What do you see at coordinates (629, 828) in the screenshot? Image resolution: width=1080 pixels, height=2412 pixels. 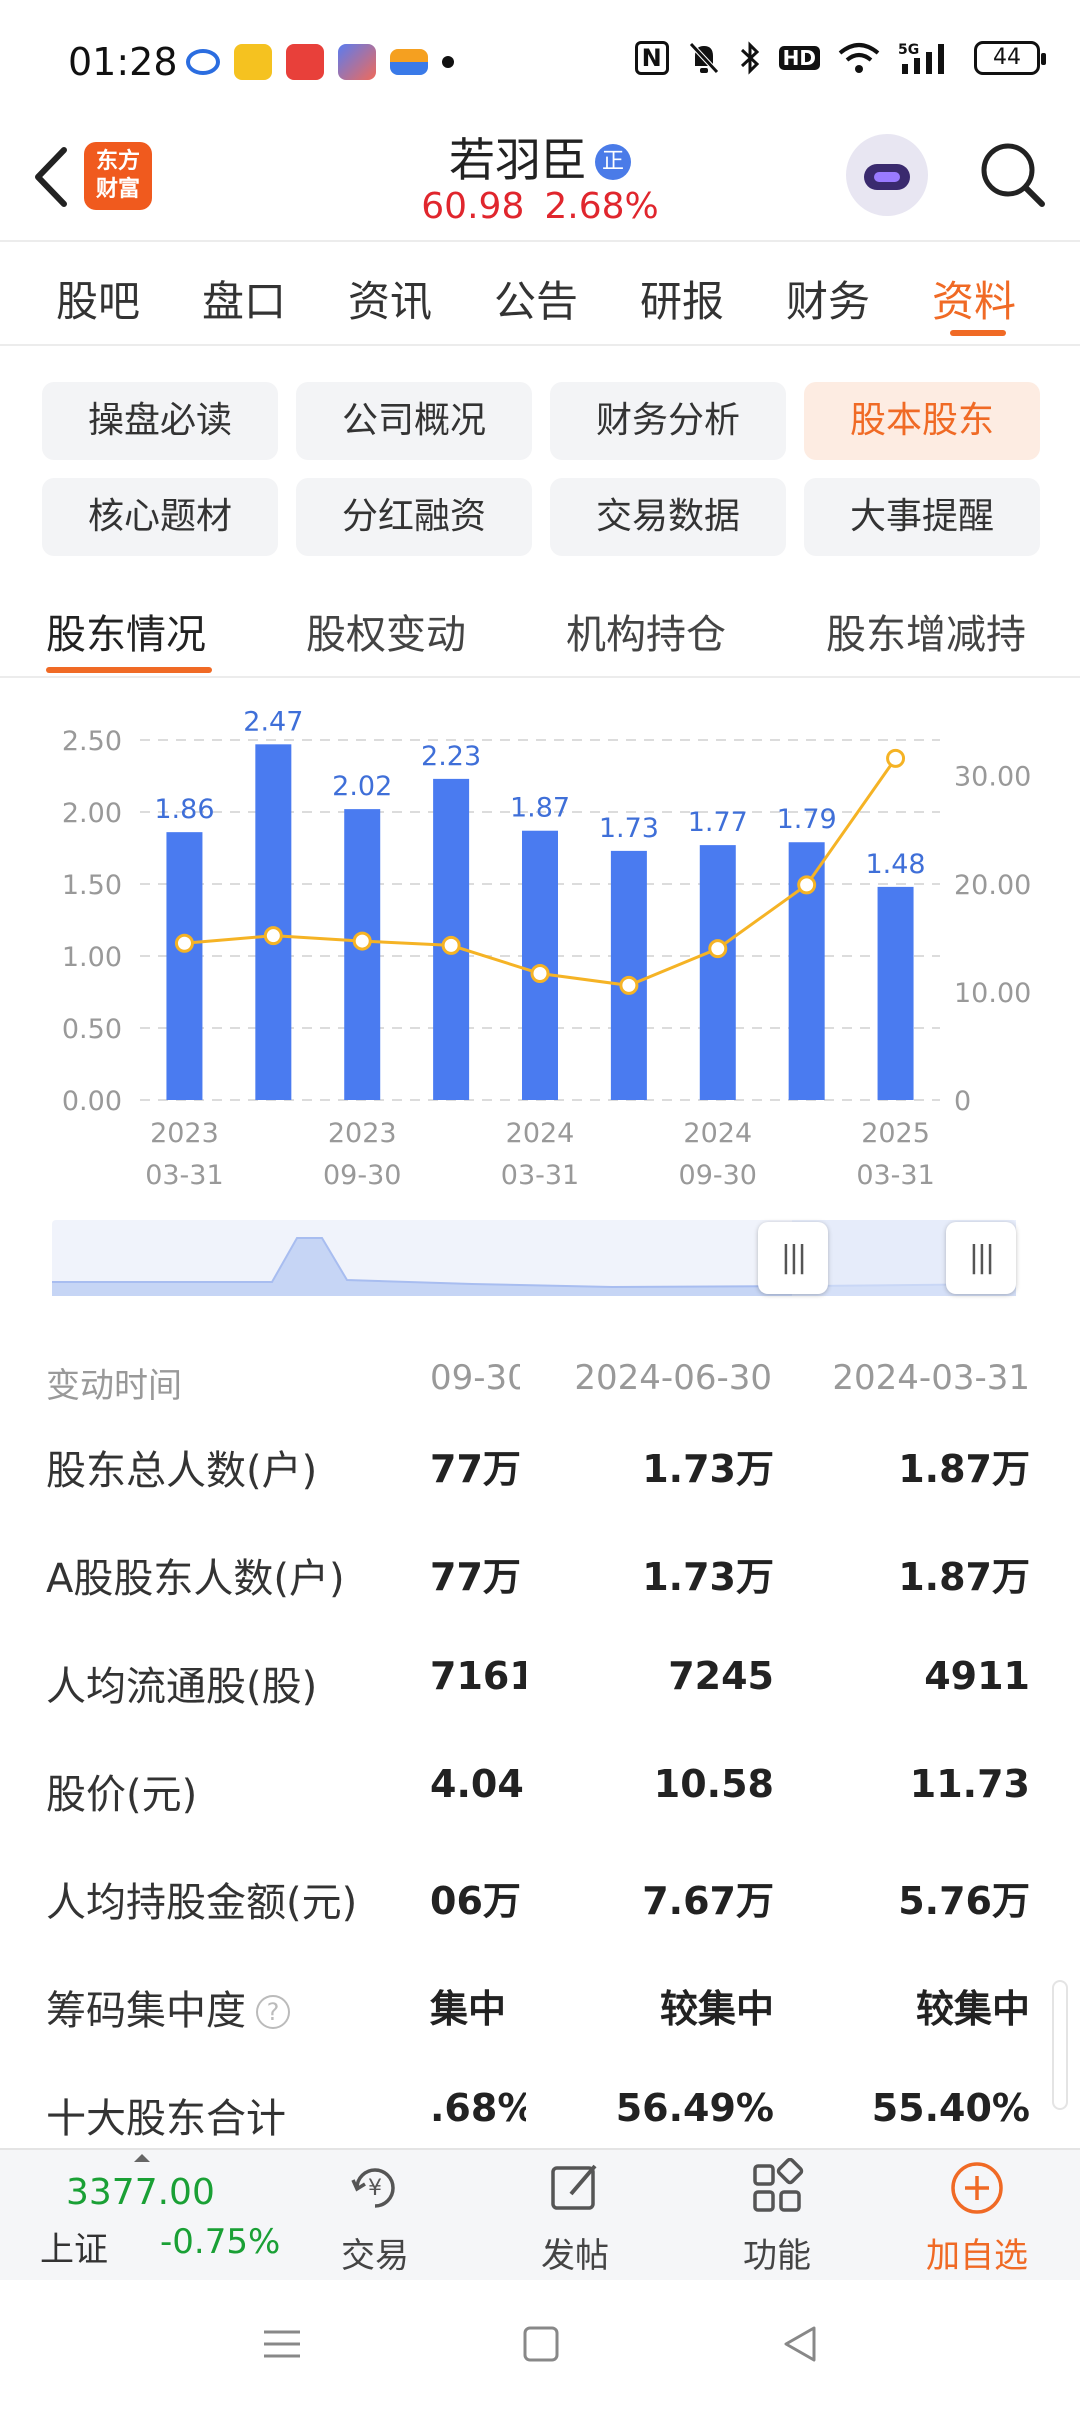 I see `bar-data-label: 1.73` at bounding box center [629, 828].